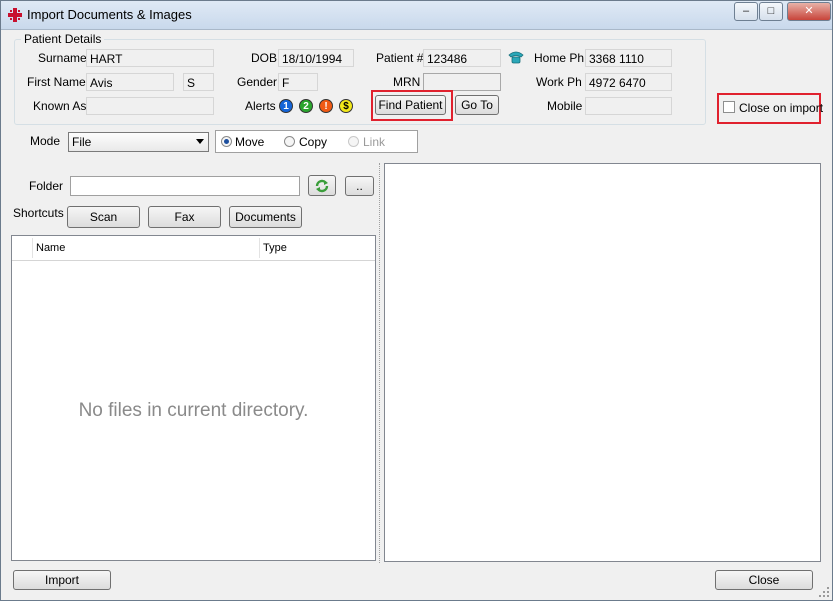 This screenshot has width=833, height=601. Describe the element at coordinates (306, 106) in the screenshot. I see `alert-2-icon: 2` at that location.